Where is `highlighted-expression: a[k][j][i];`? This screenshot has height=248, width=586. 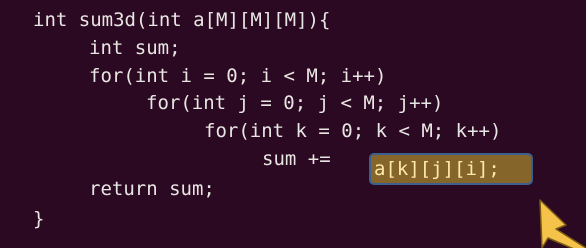
highlighted-expression: a[k][j][i]; is located at coordinates (437, 169).